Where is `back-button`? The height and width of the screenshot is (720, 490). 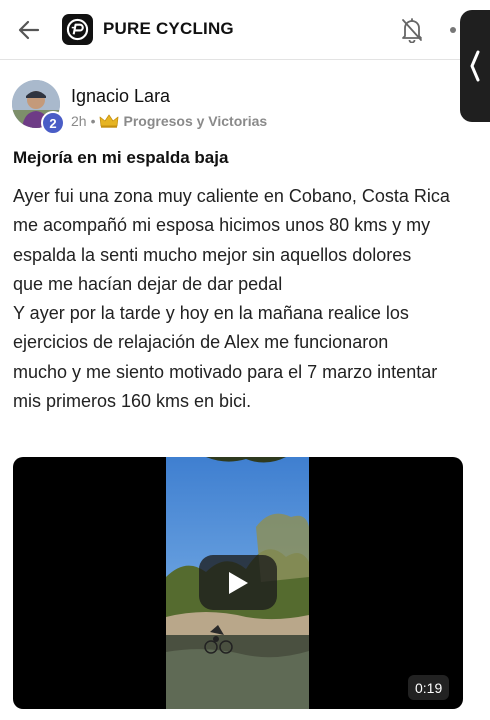
back-button is located at coordinates (29, 30).